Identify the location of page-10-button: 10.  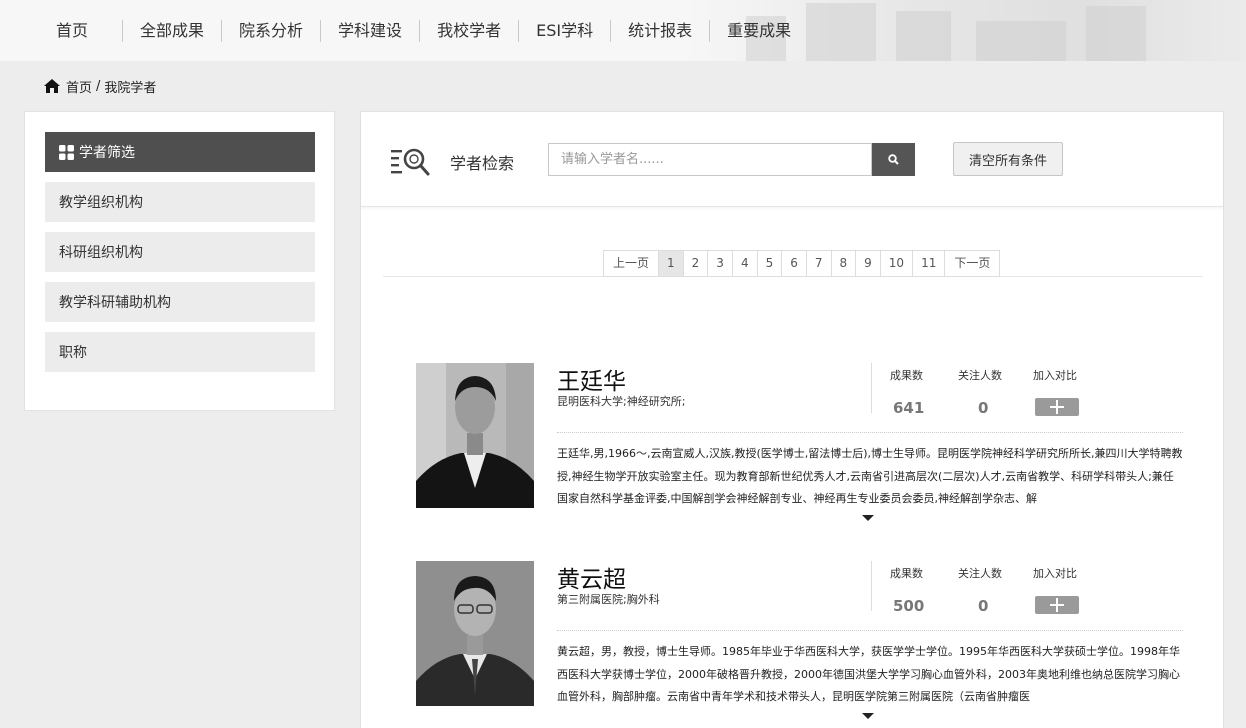
(897, 263).